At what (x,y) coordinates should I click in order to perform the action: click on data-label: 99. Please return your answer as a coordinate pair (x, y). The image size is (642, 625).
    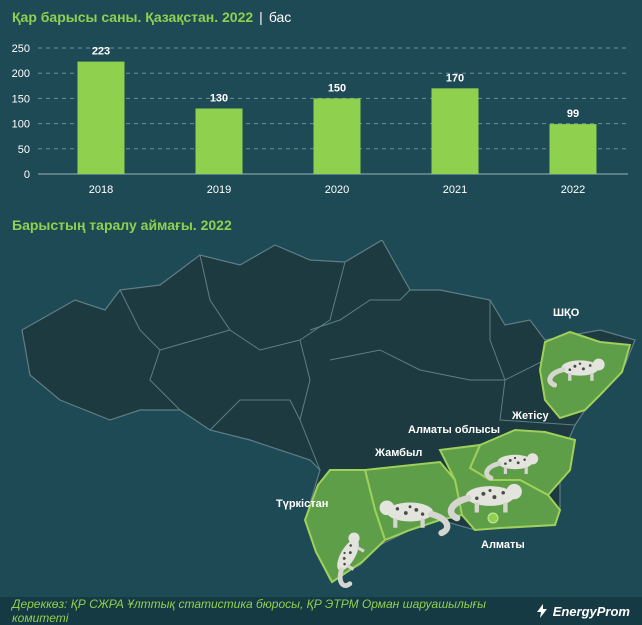
    Looking at the image, I should click on (573, 114).